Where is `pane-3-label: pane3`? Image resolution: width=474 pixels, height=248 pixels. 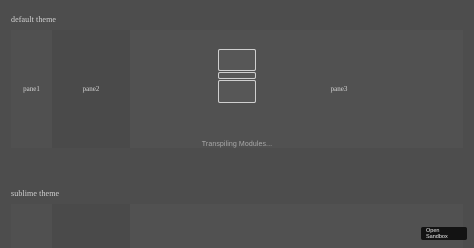
pane-3-label: pane3 is located at coordinates (339, 89).